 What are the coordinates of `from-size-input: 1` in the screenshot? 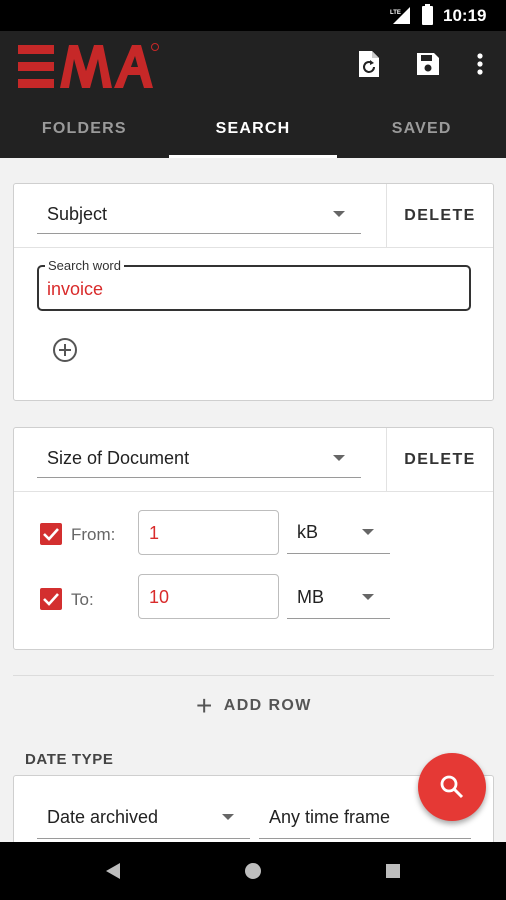 It's located at (208, 532).